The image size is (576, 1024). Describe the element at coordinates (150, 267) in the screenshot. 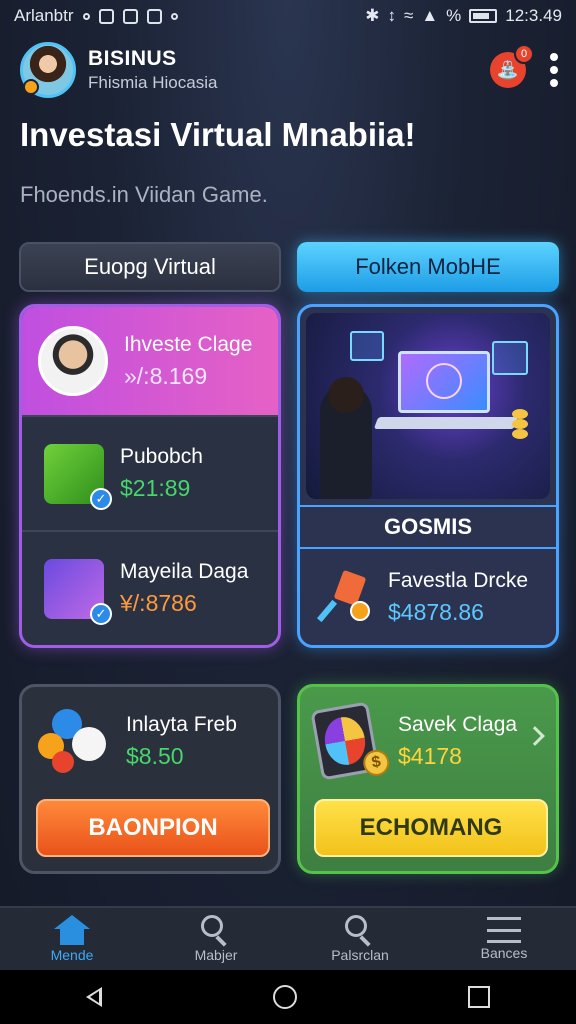

I see `tab-virtual: Euopg Virtual` at that location.